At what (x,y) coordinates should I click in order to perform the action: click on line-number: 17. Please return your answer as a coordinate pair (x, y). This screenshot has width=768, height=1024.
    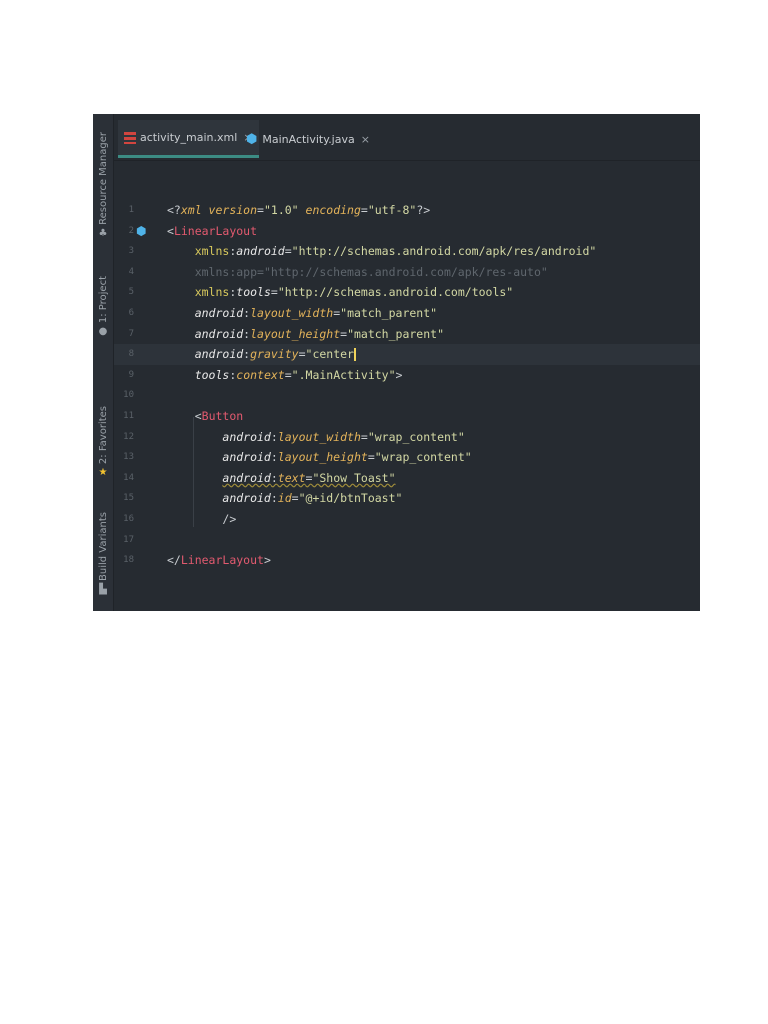
    Looking at the image, I should click on (128, 539).